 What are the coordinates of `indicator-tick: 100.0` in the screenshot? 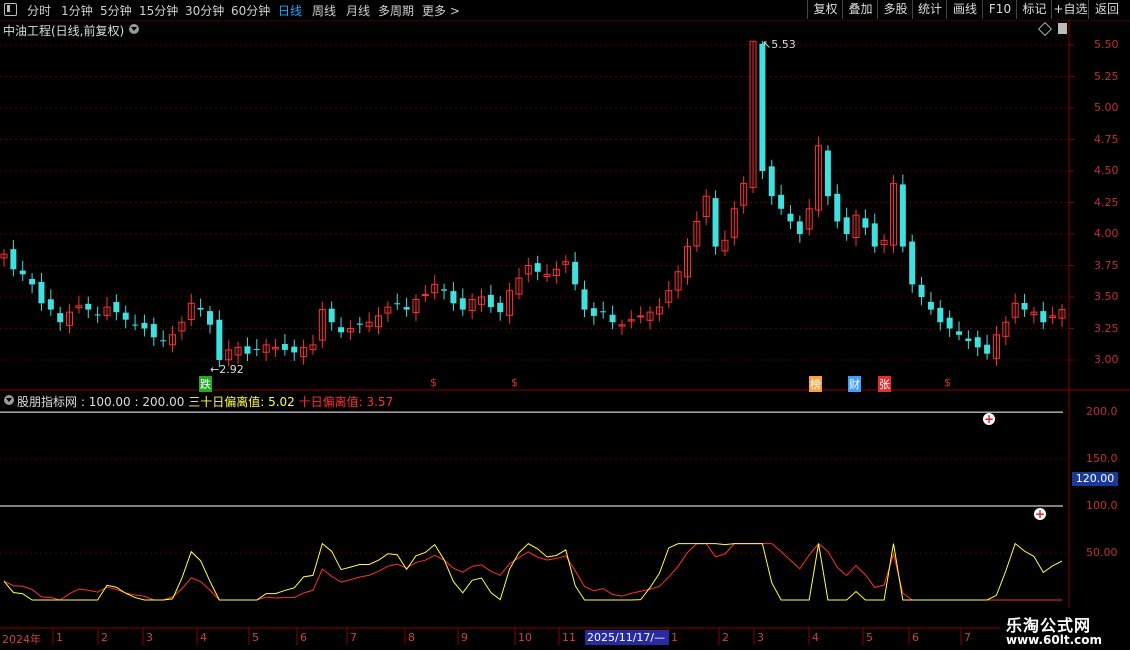 It's located at (1102, 506).